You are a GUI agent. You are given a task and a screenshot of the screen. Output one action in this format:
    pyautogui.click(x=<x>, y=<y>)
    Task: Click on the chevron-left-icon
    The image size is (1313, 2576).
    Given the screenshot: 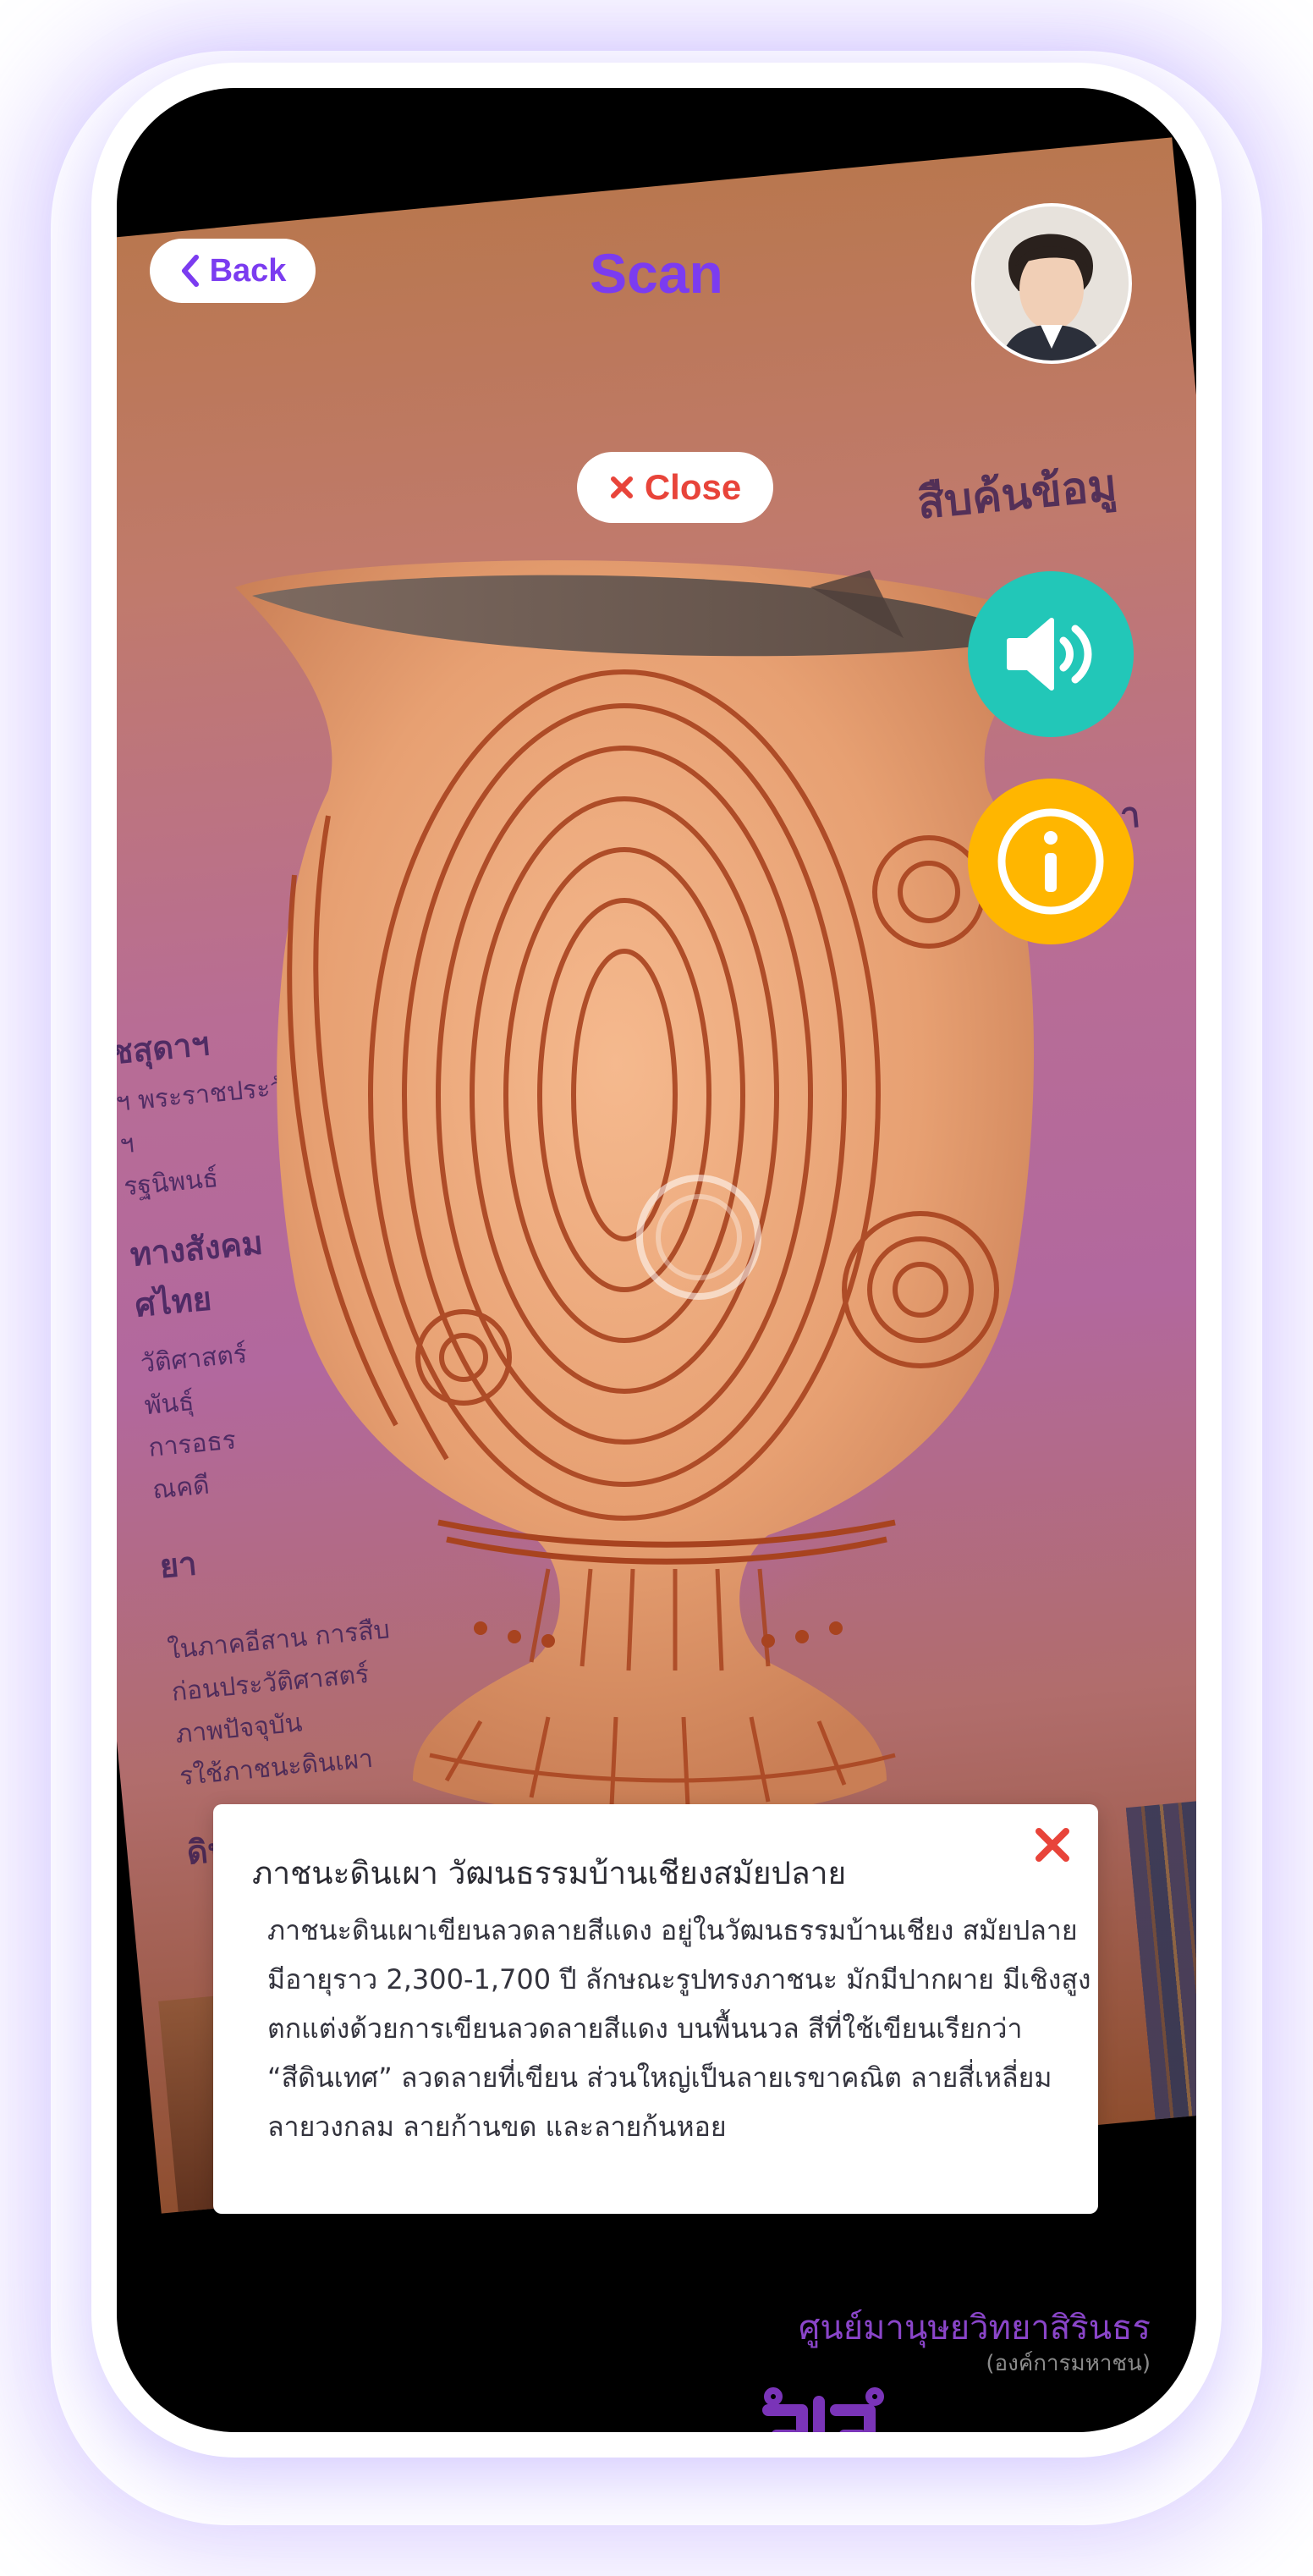 What is the action you would take?
    pyautogui.click(x=190, y=271)
    